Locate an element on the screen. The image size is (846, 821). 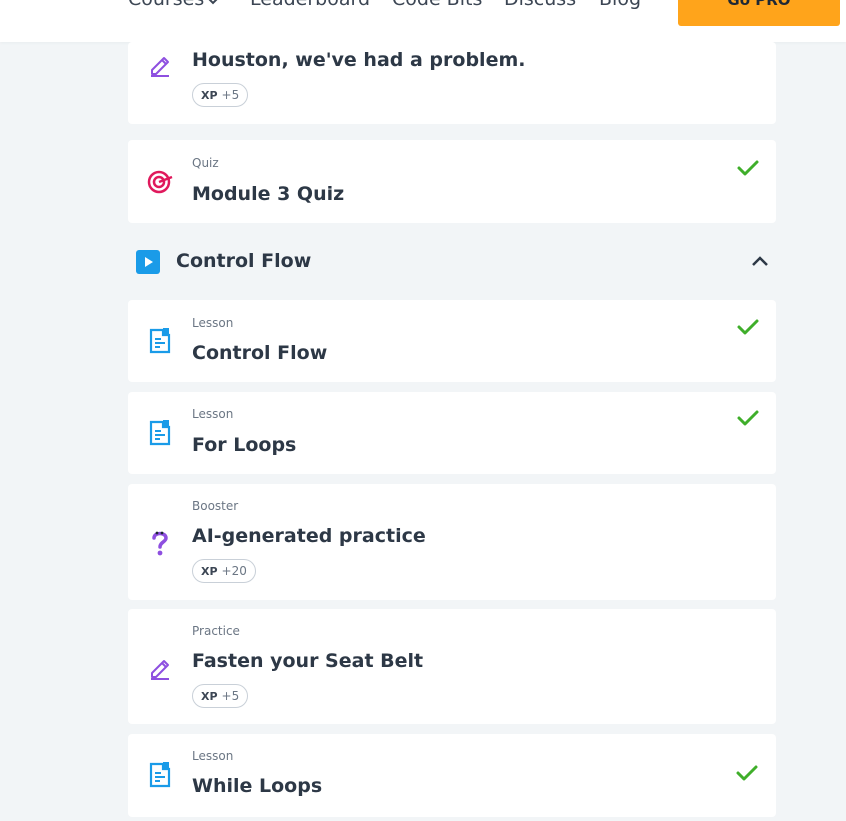
xp-badge: XP +20 is located at coordinates (224, 571).